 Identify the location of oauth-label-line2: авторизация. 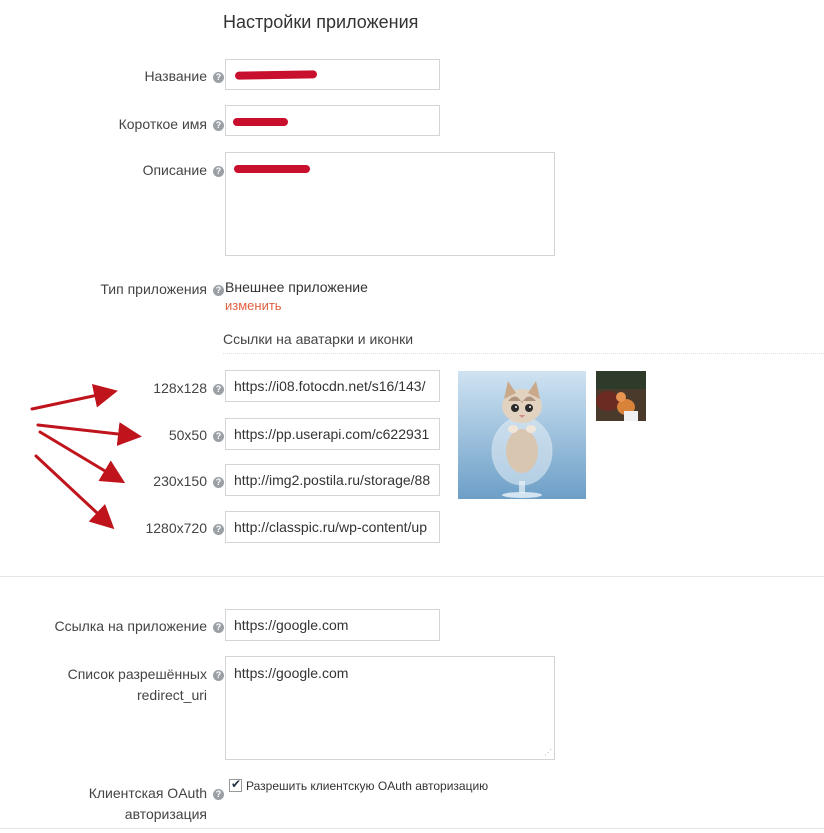
(165, 814).